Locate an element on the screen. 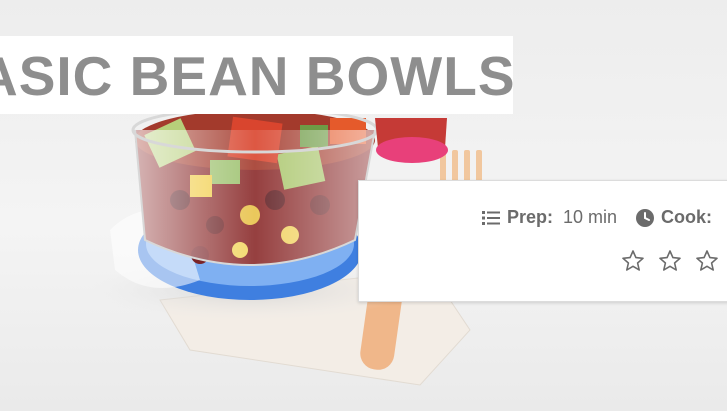 The width and height of the screenshot is (727, 411). clock-icon is located at coordinates (645, 218).